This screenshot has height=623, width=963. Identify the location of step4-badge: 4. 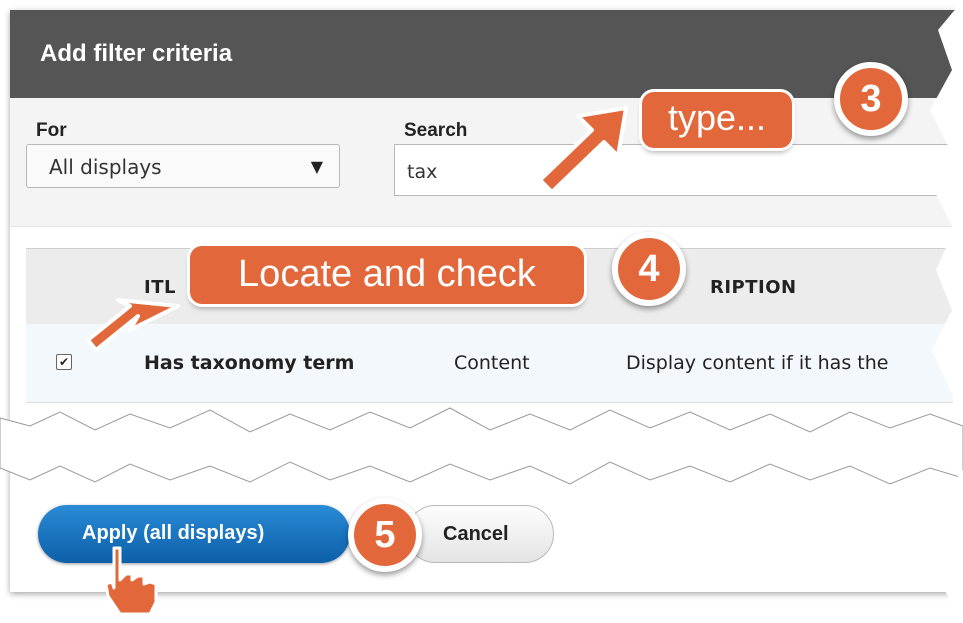
(649, 269).